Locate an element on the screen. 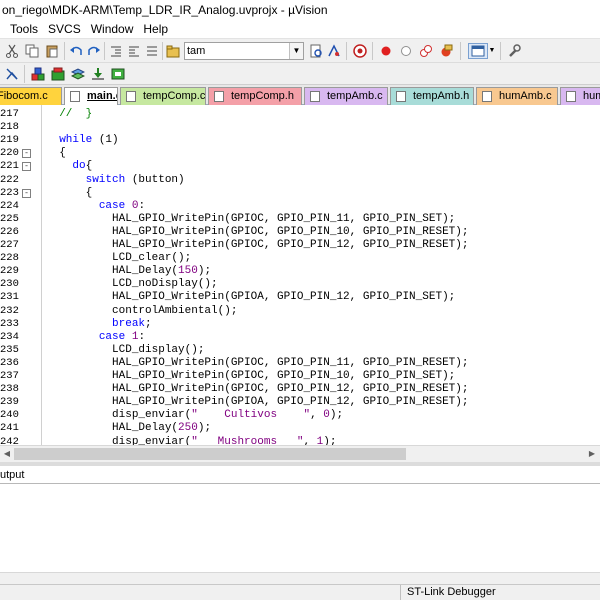 The height and width of the screenshot is (600, 600). code-token: 150 is located at coordinates (188, 271).